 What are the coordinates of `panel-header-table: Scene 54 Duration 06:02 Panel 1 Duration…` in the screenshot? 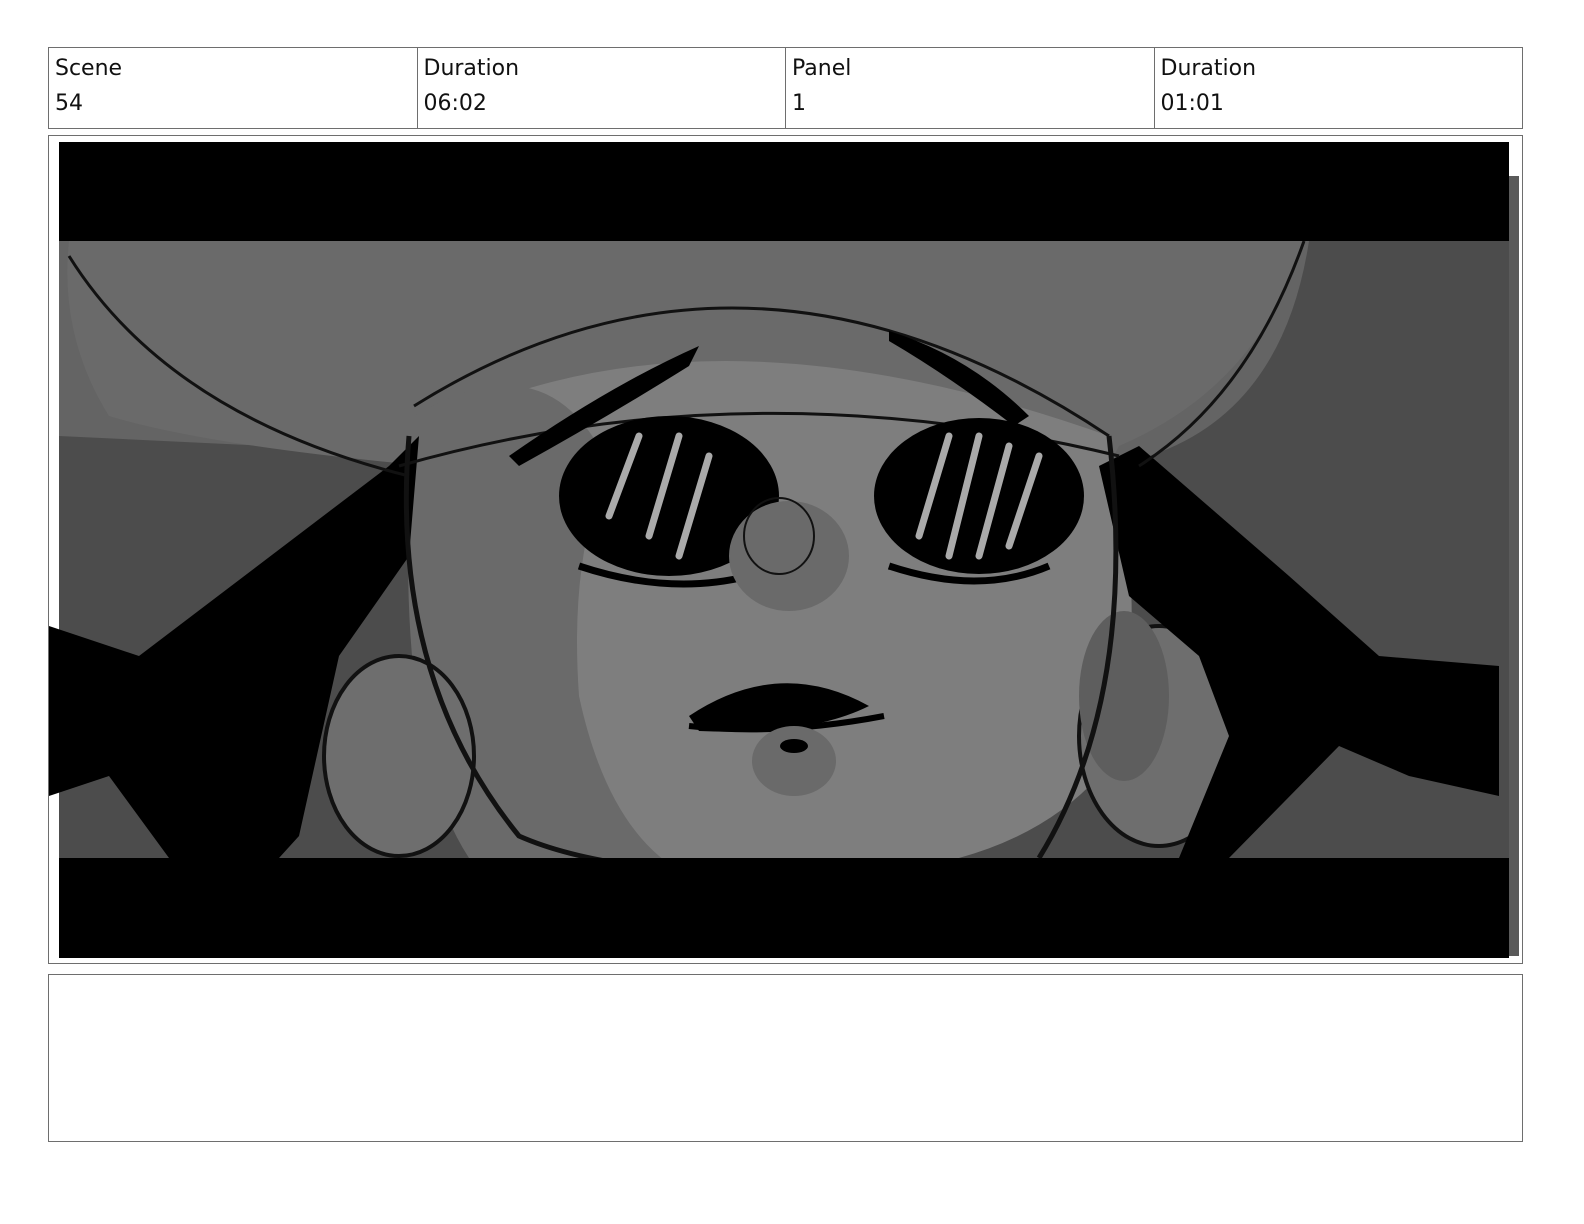 It's located at (785, 88).